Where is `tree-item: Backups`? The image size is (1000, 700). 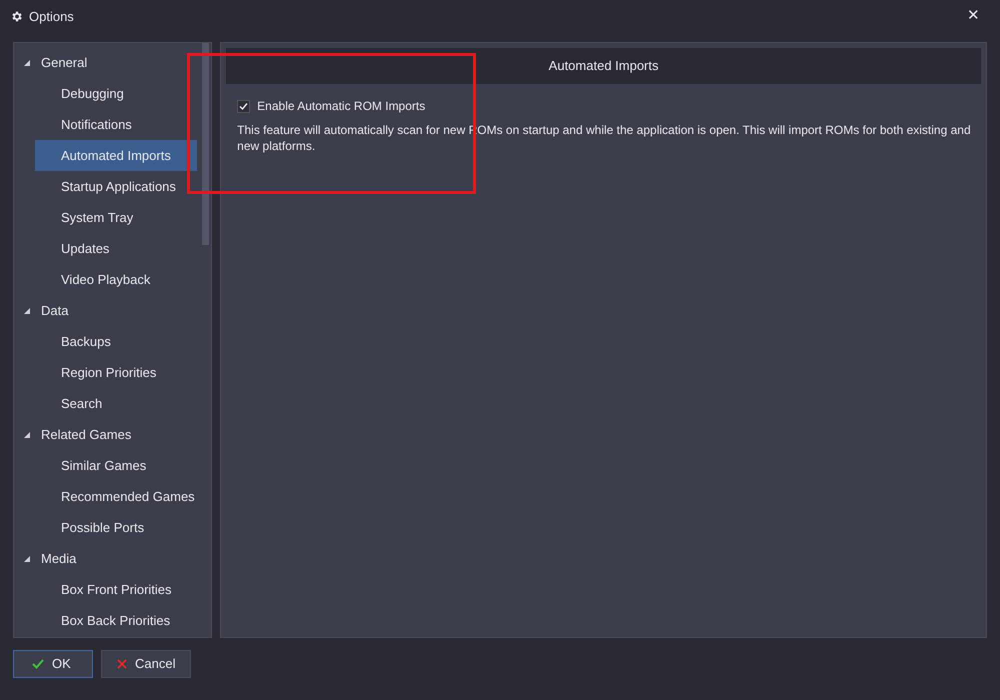
tree-item: Backups is located at coordinates (116, 341).